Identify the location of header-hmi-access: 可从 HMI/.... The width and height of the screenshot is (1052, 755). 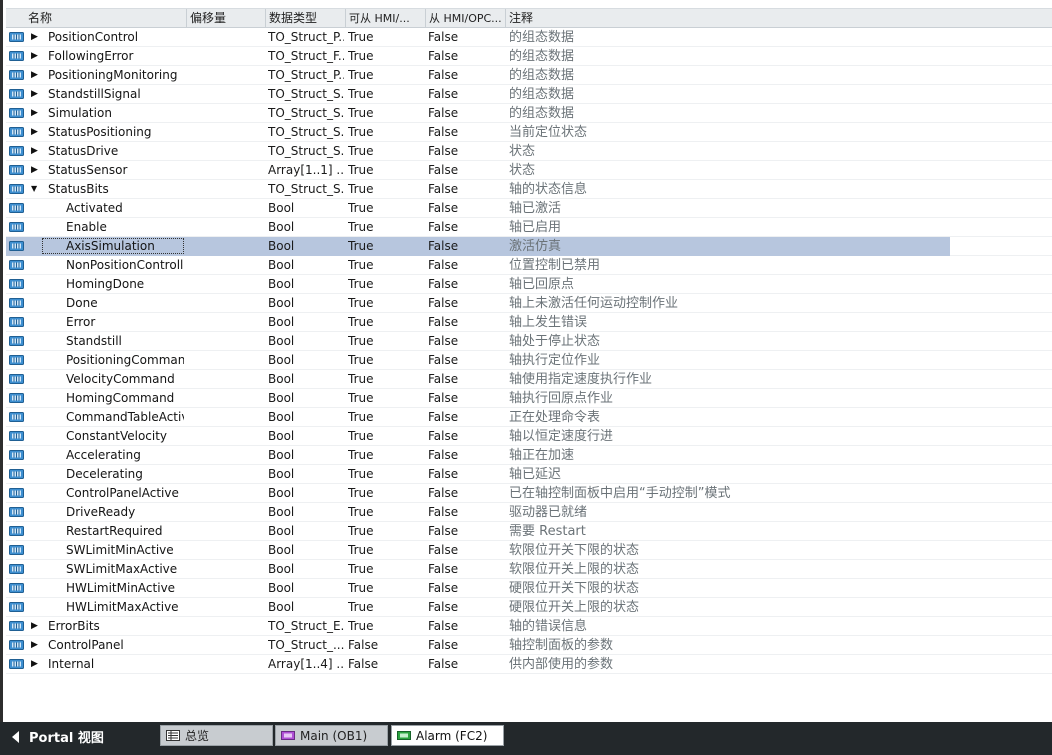
(386, 18).